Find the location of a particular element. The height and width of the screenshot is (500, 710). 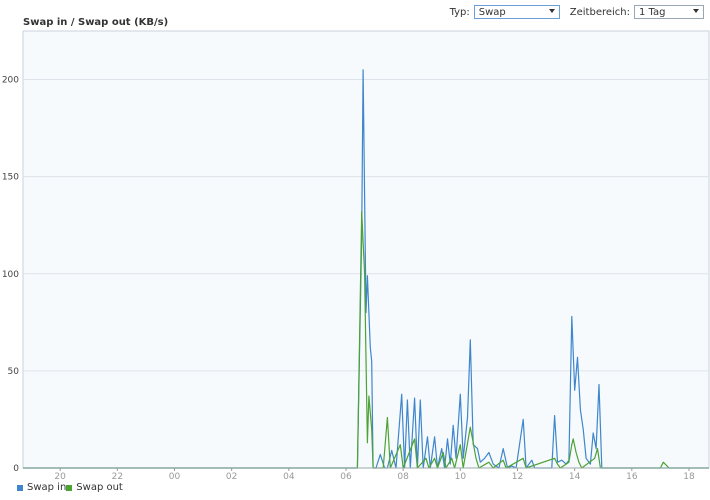

x-tick-label: 06 is located at coordinates (346, 477).